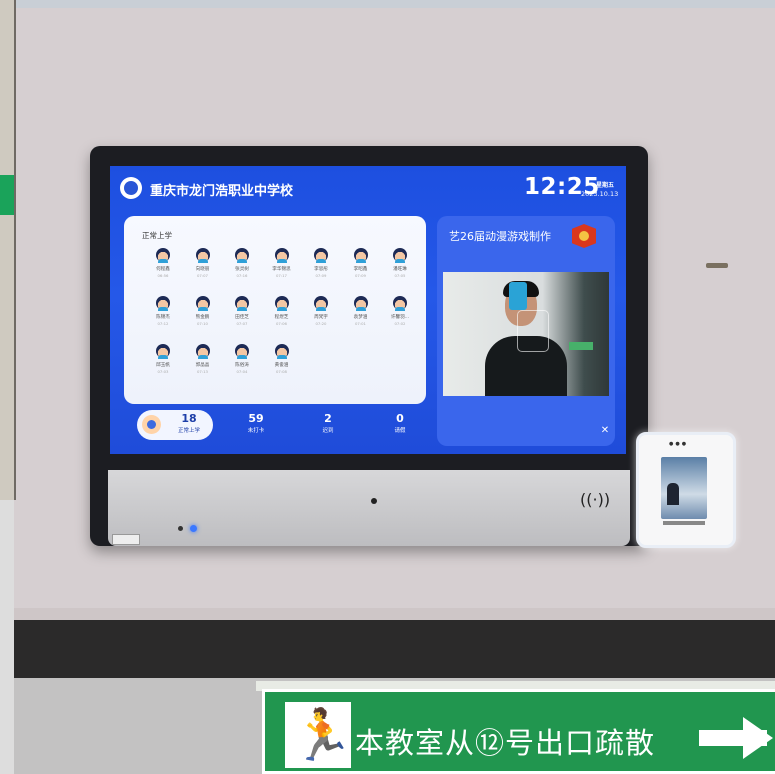 The width and height of the screenshot is (775, 774). I want to click on stat-label: 未打卡, so click(256, 431).